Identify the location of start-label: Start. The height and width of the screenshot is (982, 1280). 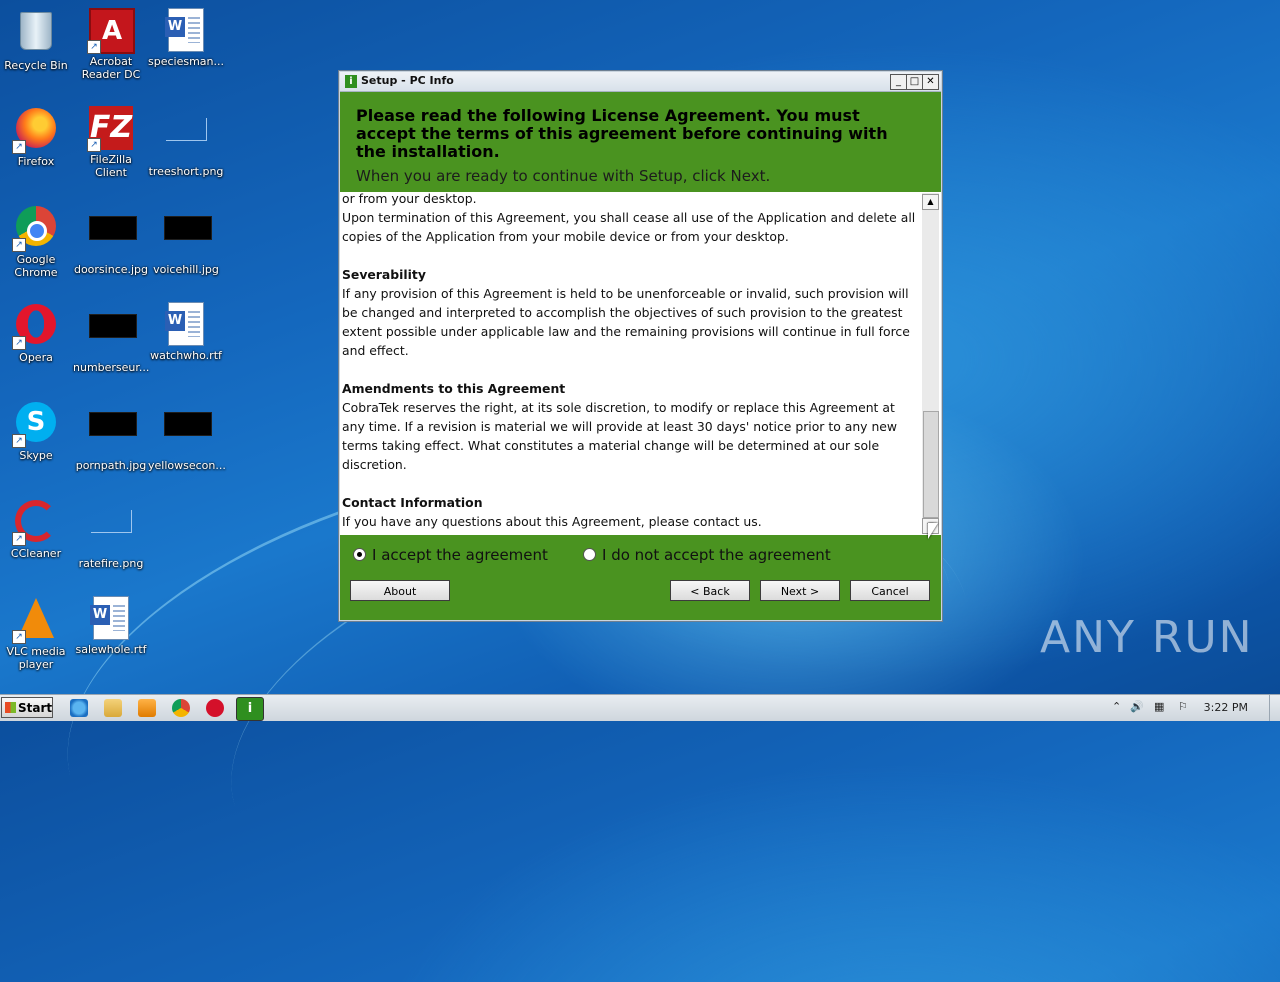
(35, 708).